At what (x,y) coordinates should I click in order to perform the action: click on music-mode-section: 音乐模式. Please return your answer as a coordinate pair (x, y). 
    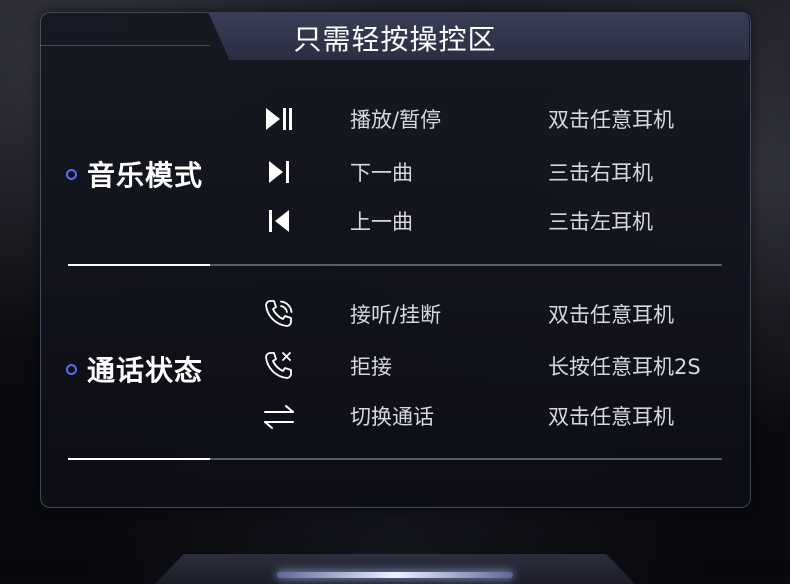
    Looking at the image, I should click on (134, 174).